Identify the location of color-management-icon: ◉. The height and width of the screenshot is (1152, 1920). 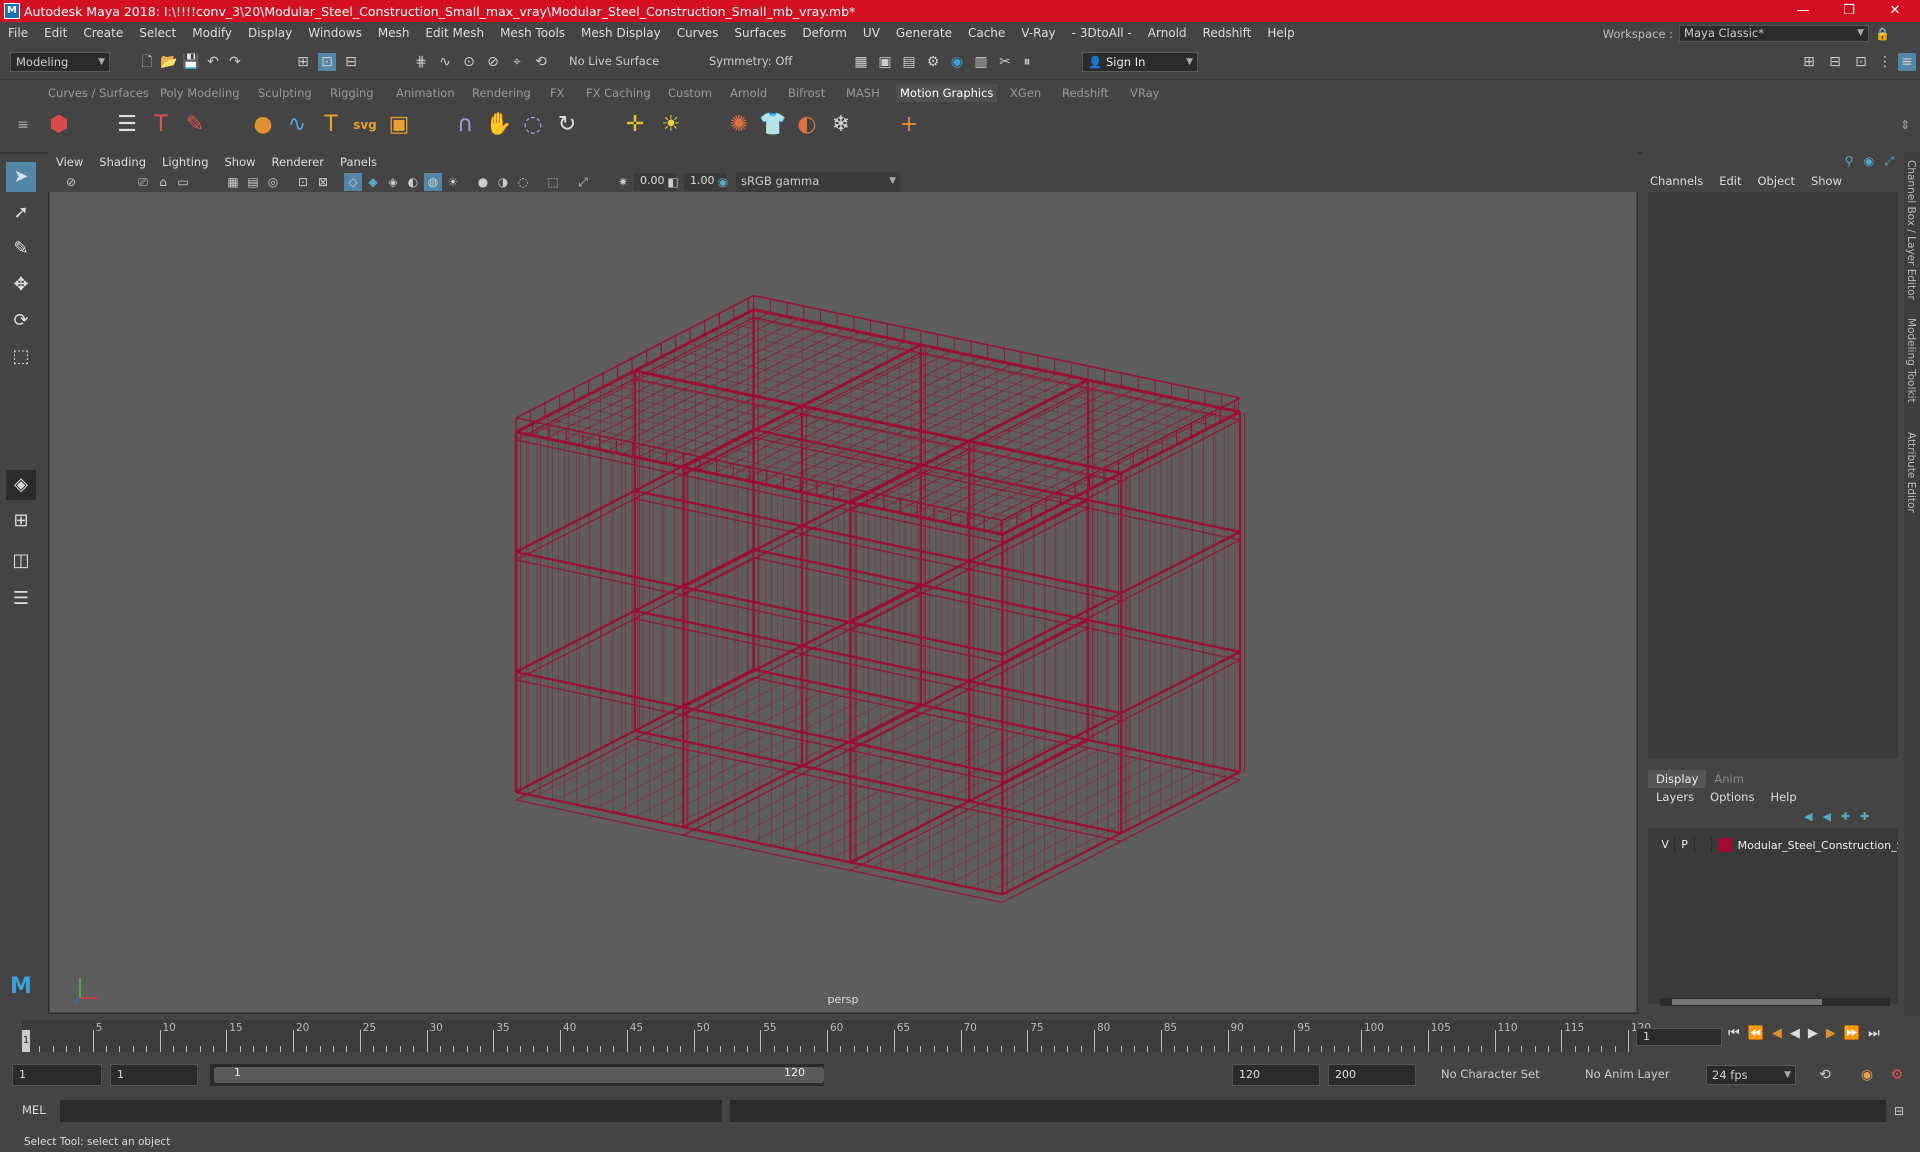
(723, 182).